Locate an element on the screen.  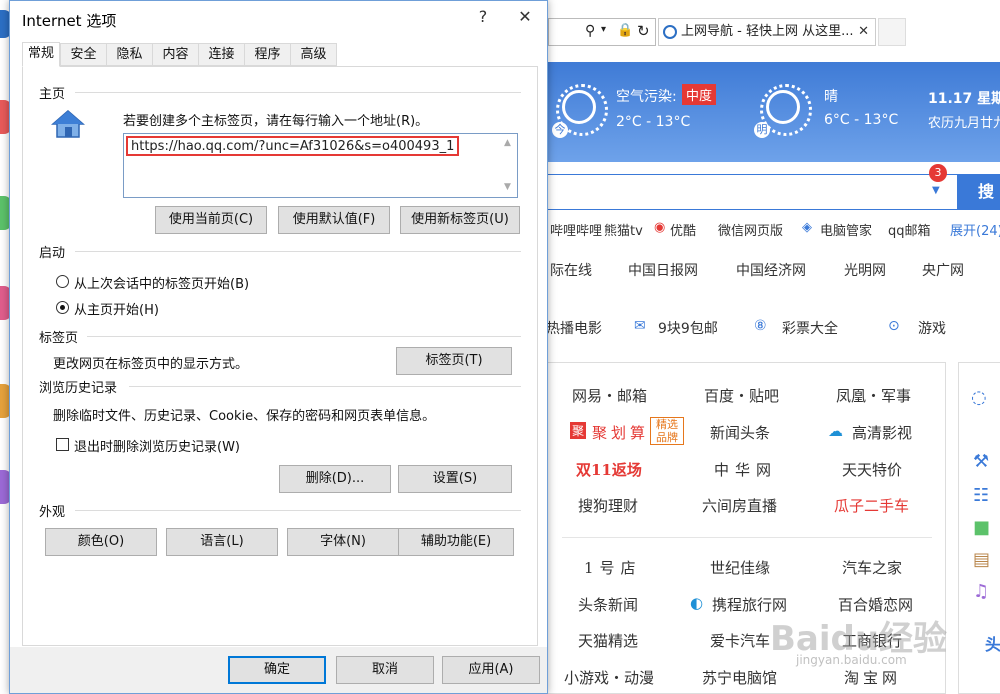
basket-icon: ☷ is located at coordinates (981, 495).